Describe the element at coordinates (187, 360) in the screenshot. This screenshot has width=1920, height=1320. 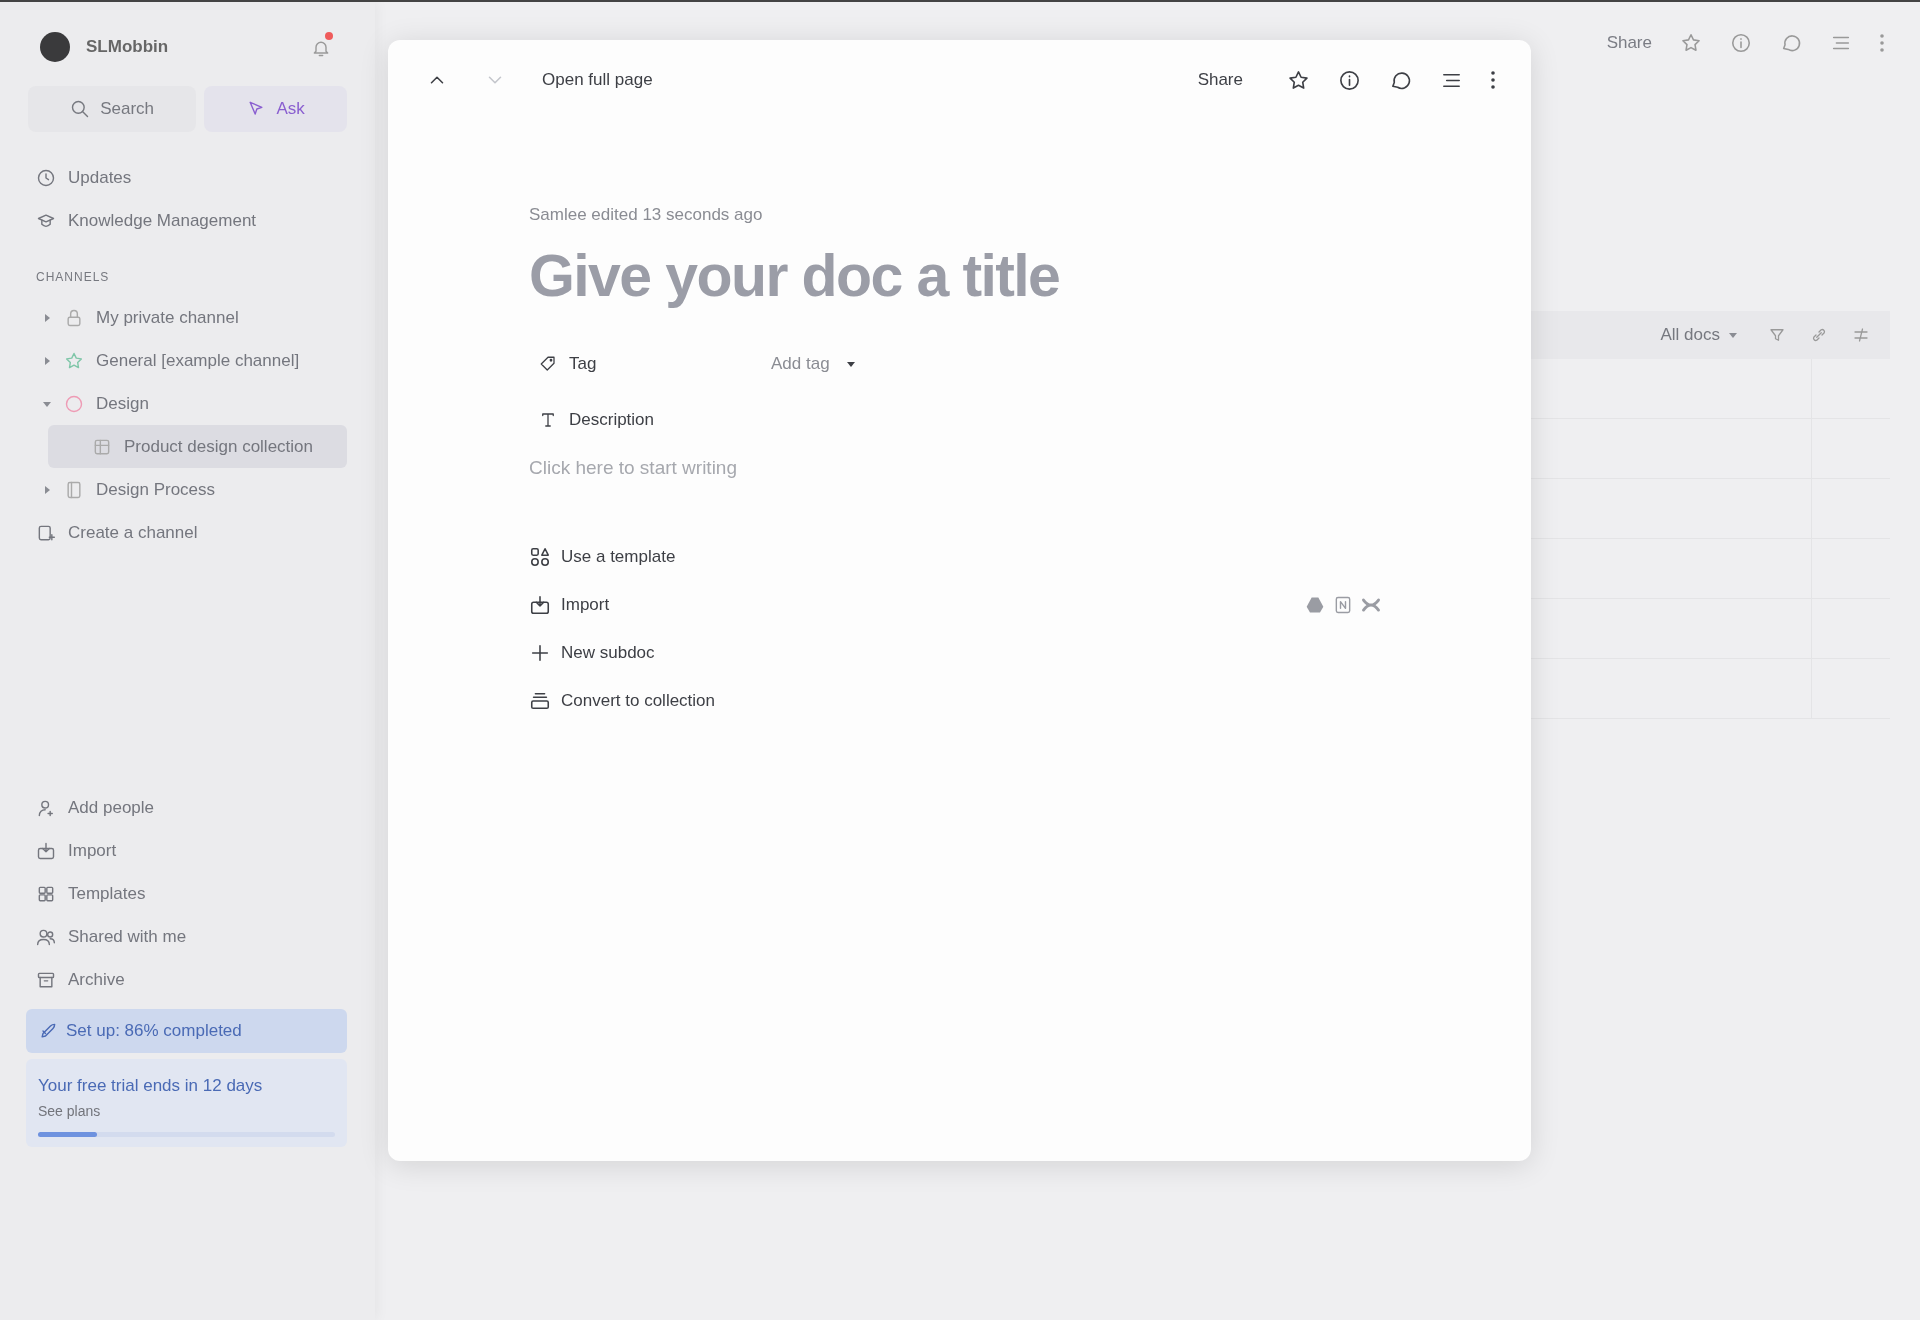
I see `channel-item: General [example channel]` at that location.